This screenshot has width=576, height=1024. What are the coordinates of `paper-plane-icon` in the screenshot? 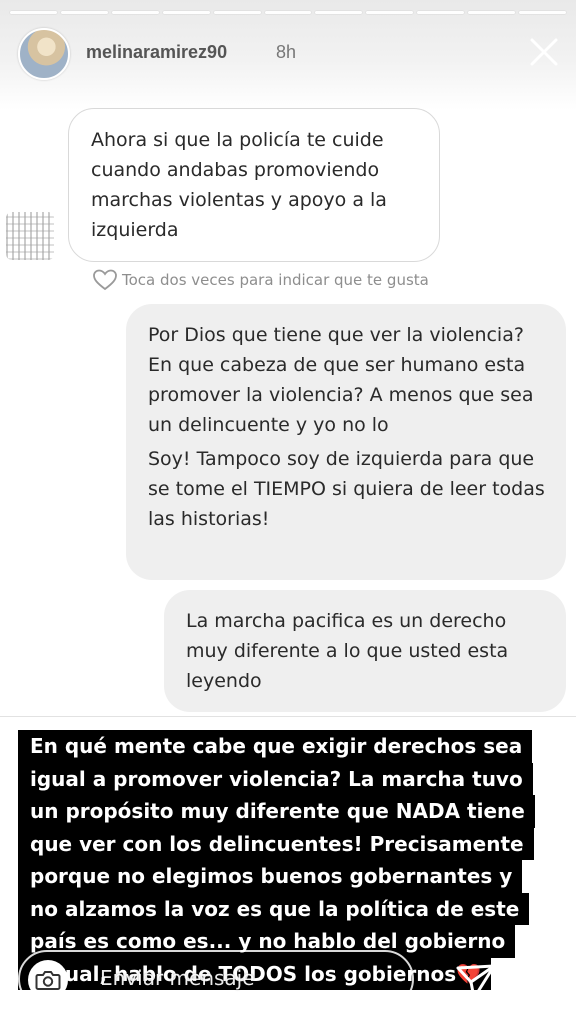 It's located at (476, 982).